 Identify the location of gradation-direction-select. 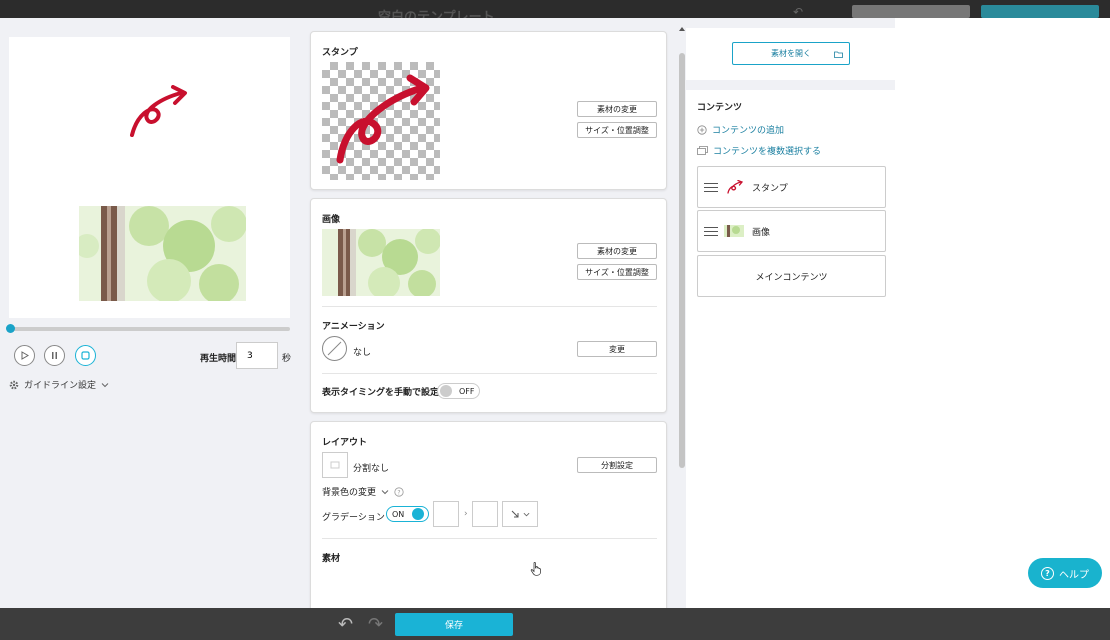
(520, 514).